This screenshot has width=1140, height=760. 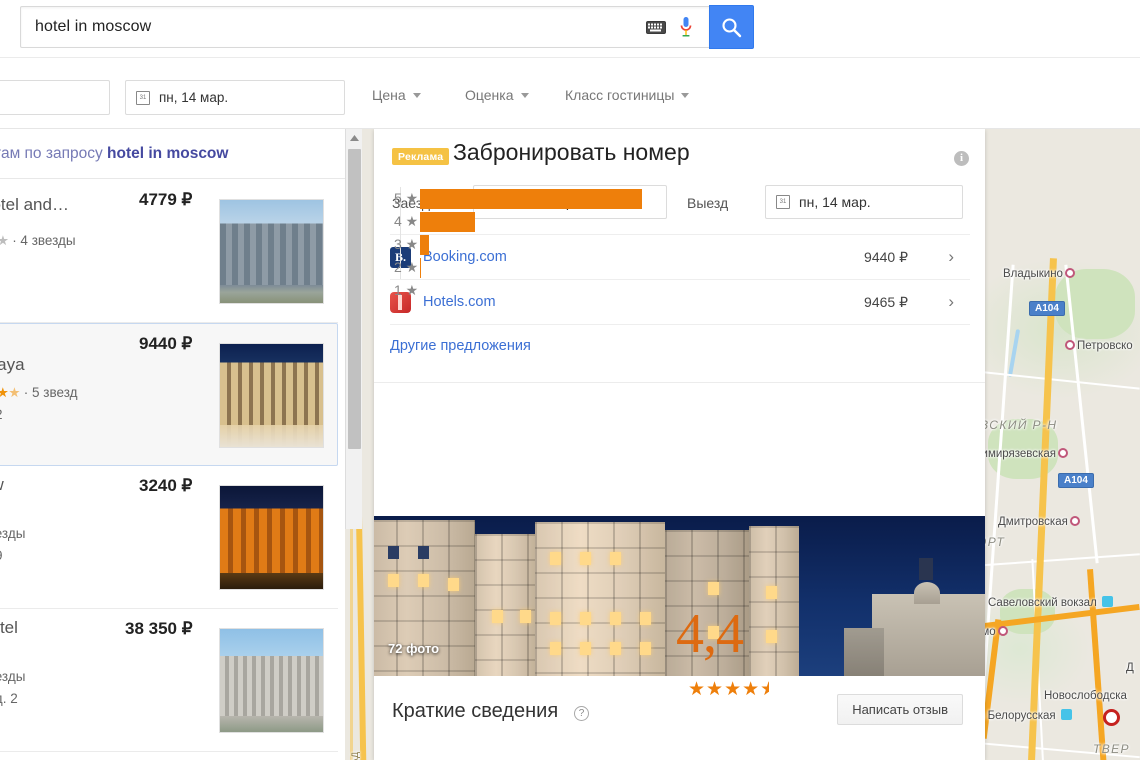 I want to click on photo-building, so click(x=774, y=601).